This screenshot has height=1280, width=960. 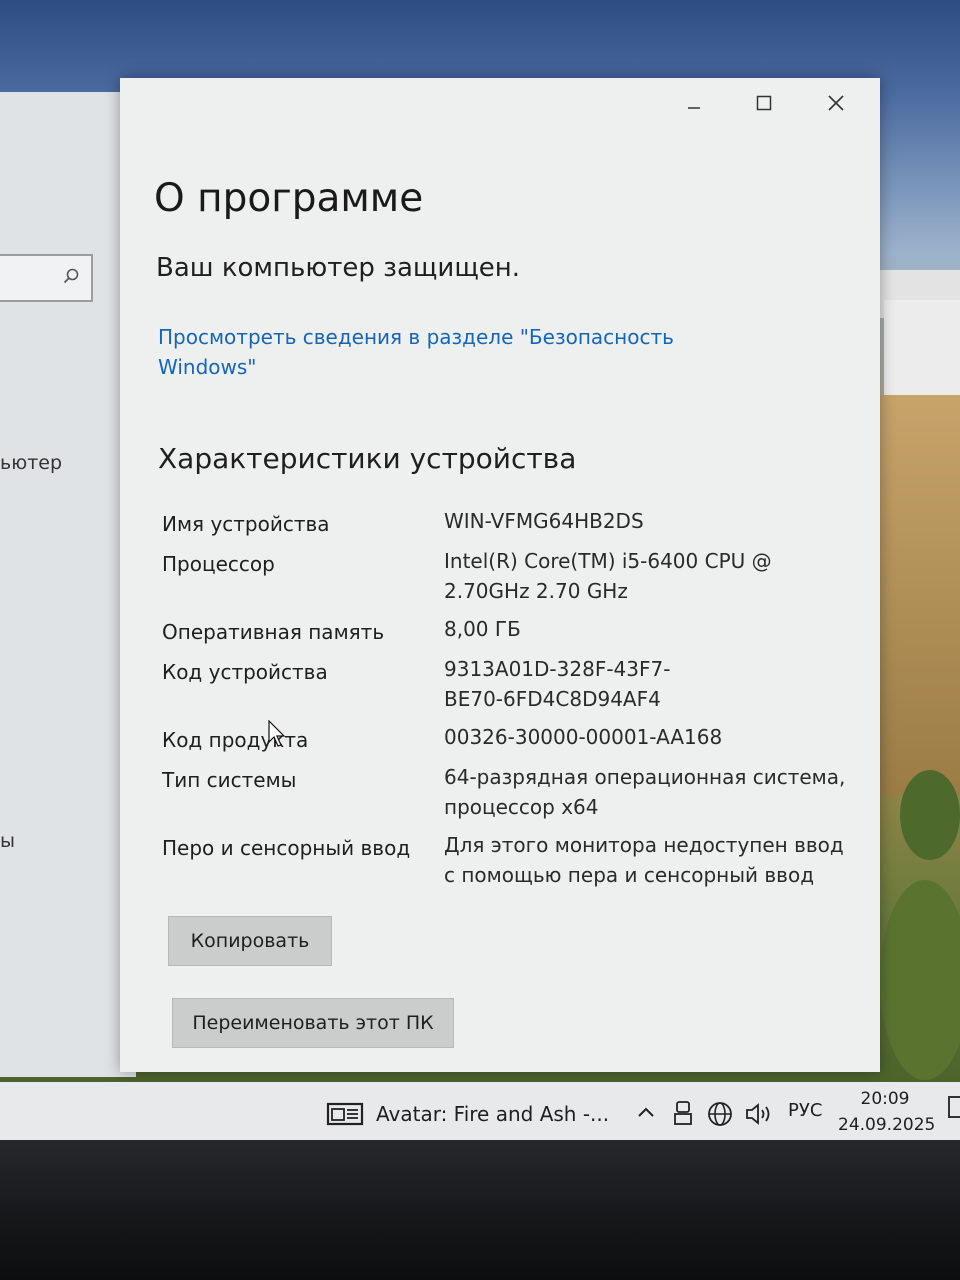 What do you see at coordinates (922, 350) in the screenshot?
I see `wallpaper-building` at bounding box center [922, 350].